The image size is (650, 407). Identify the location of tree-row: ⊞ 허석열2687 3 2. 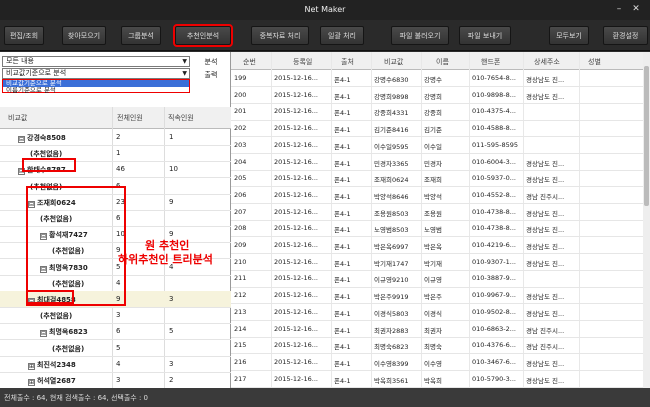
(115, 380).